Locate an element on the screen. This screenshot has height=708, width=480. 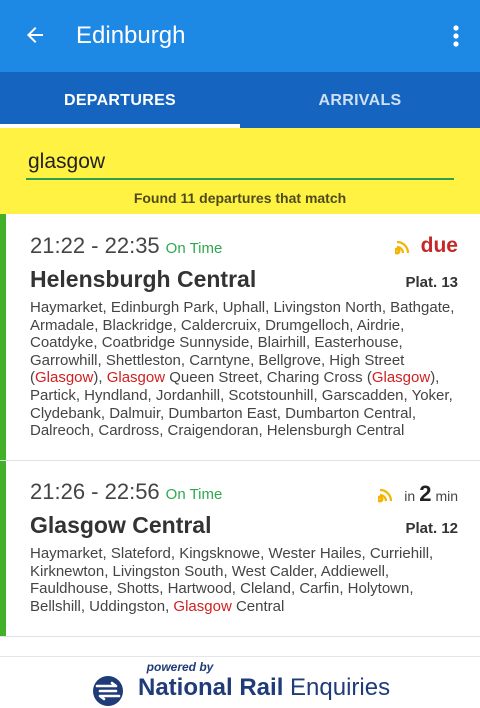
eta-due-label: due is located at coordinates (439, 245).